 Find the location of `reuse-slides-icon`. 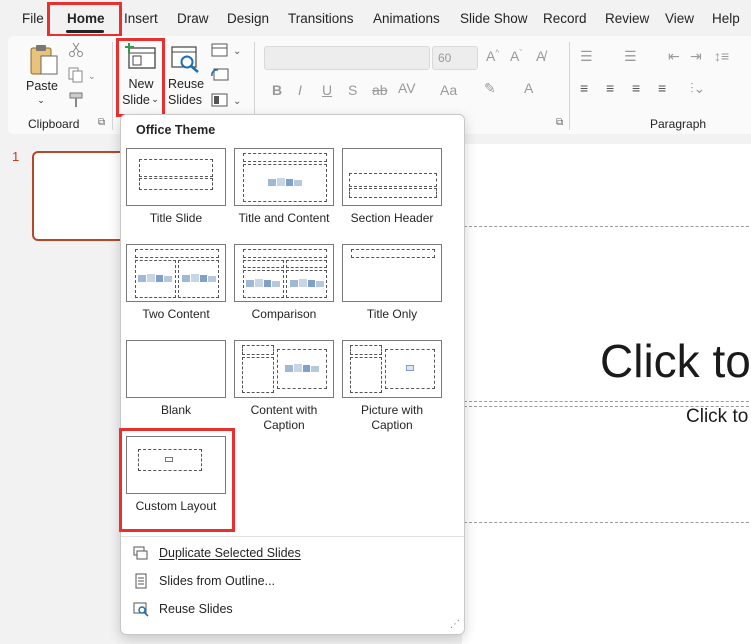

reuse-slides-icon is located at coordinates (186, 59).